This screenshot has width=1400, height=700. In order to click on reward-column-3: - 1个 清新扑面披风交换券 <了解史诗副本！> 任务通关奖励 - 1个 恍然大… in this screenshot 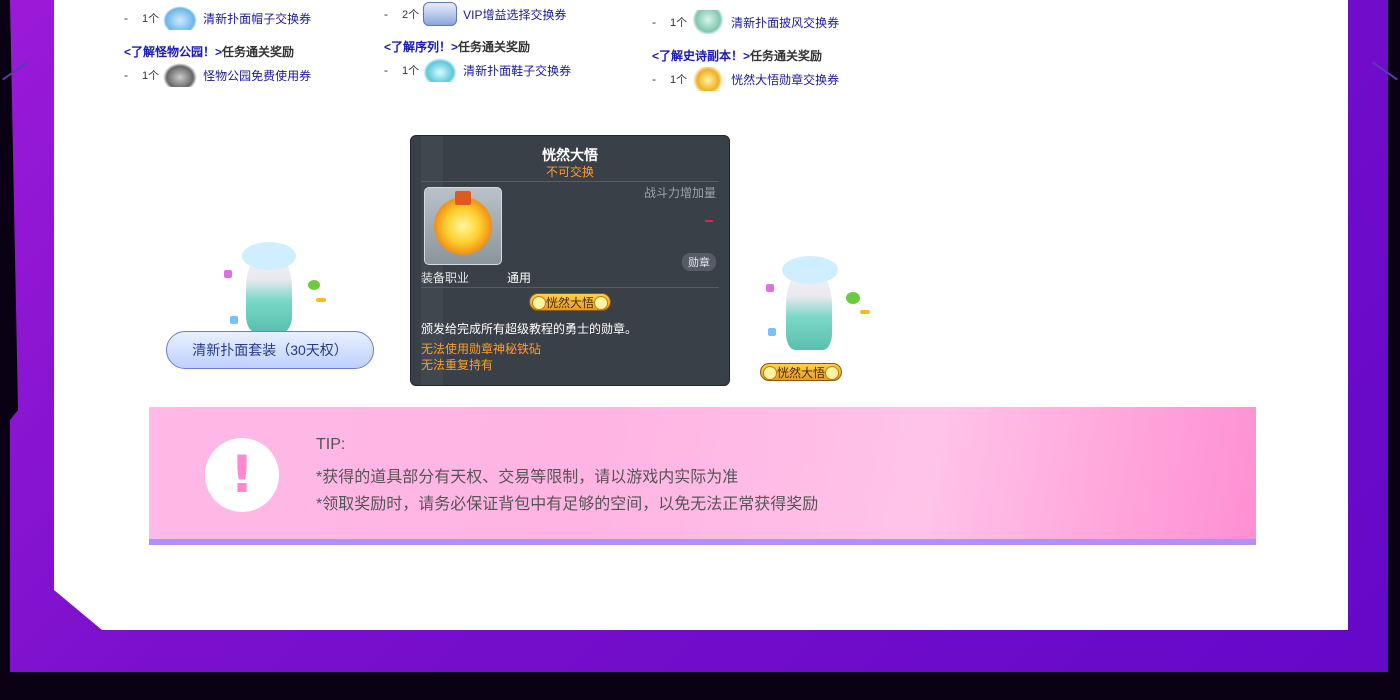, I will do `click(745, 50)`.